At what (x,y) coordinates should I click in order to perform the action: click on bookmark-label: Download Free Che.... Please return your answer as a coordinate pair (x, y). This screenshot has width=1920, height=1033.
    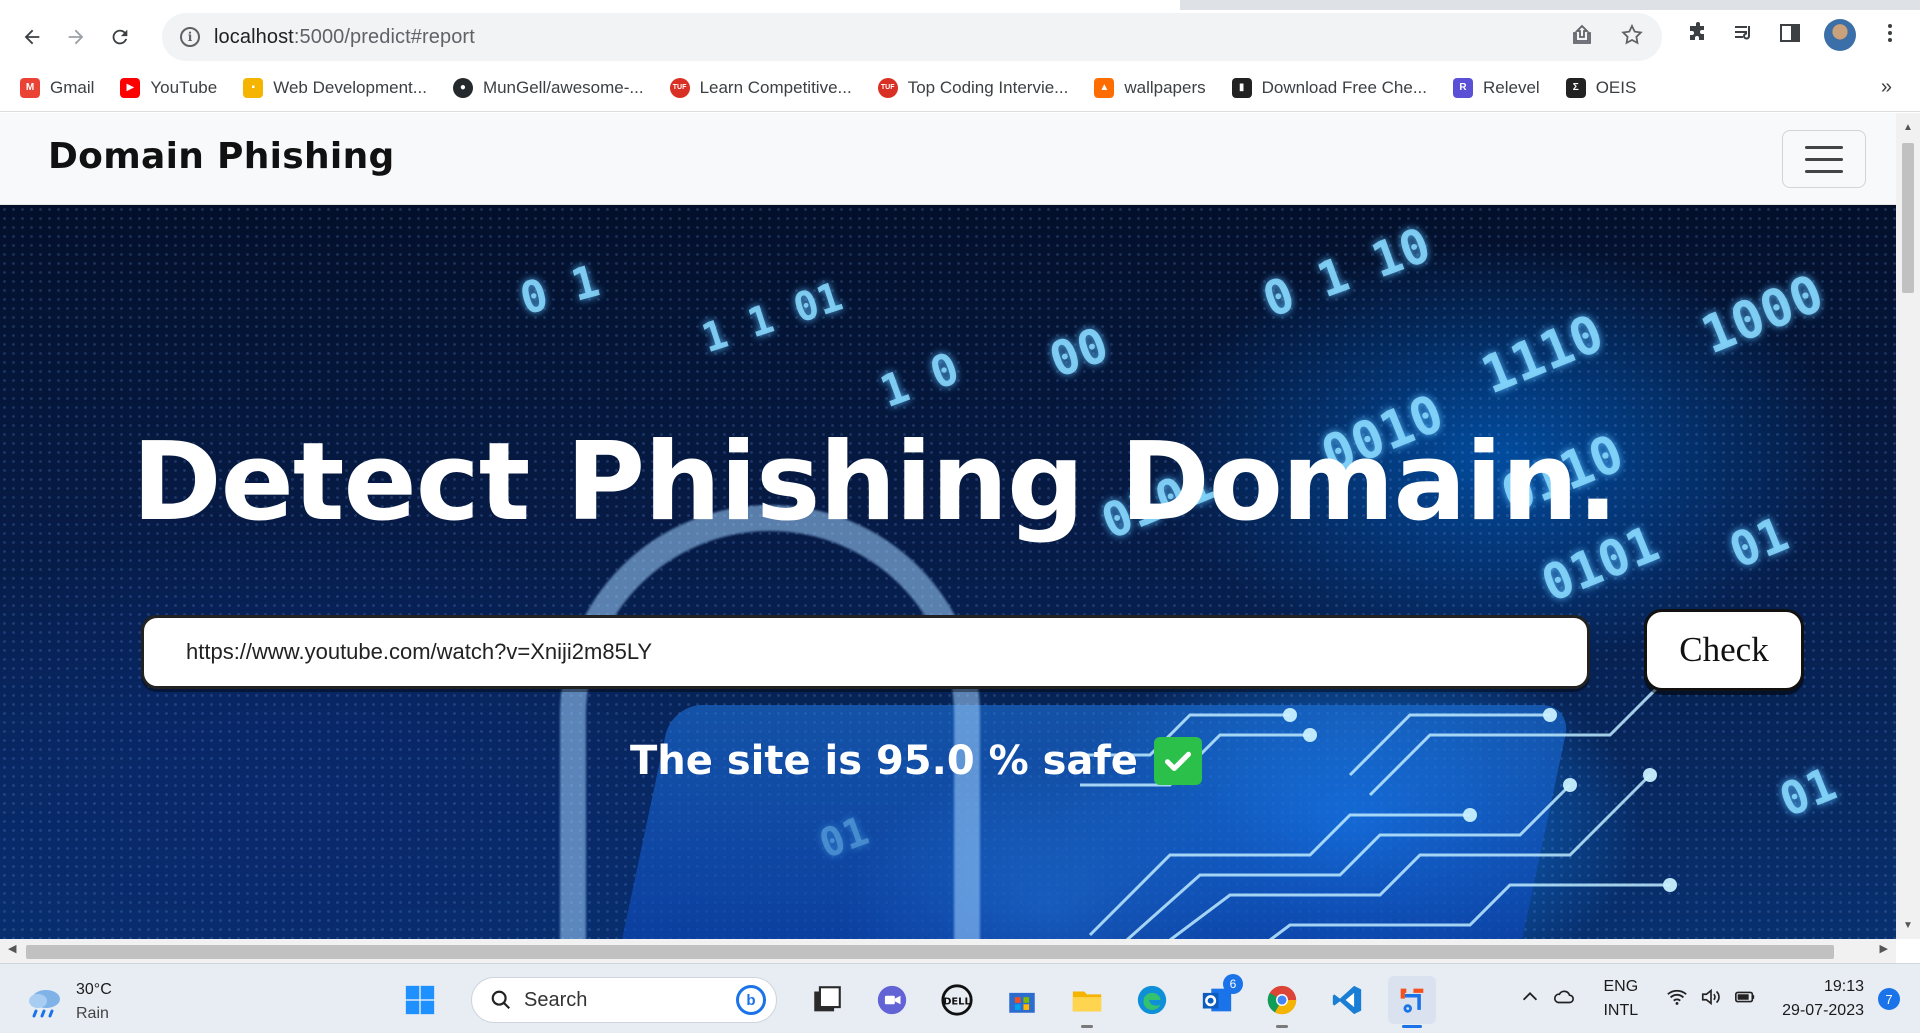
    Looking at the image, I should click on (1344, 87).